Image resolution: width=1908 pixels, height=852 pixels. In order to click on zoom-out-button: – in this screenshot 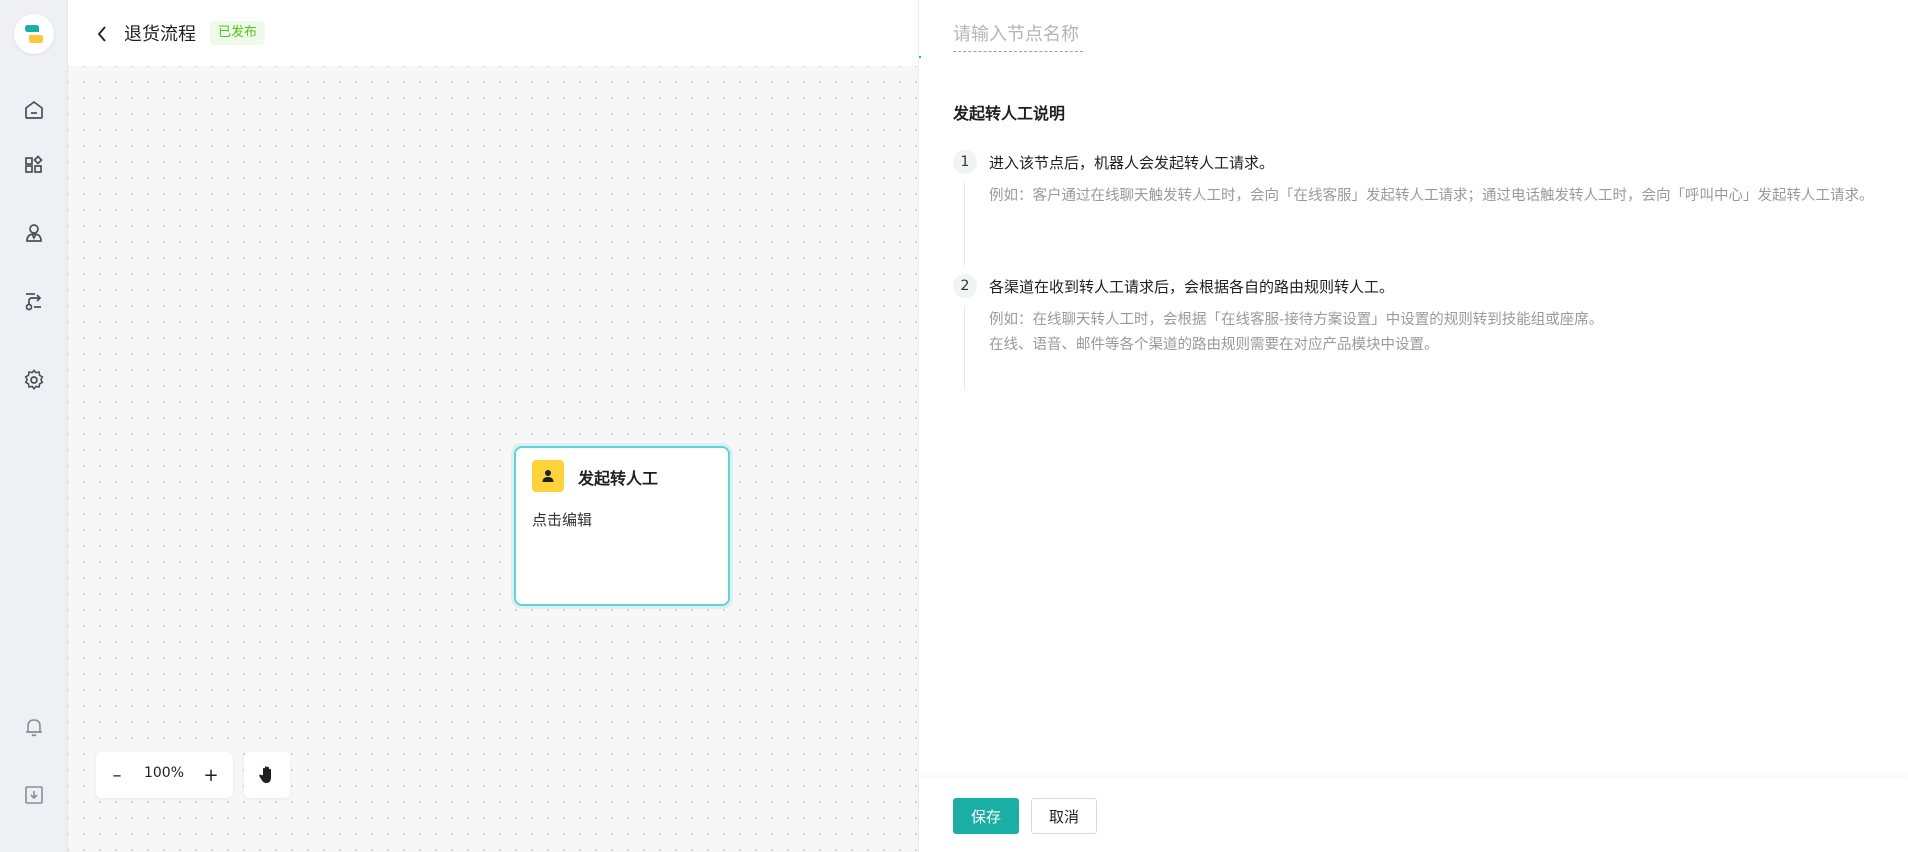, I will do `click(117, 775)`.